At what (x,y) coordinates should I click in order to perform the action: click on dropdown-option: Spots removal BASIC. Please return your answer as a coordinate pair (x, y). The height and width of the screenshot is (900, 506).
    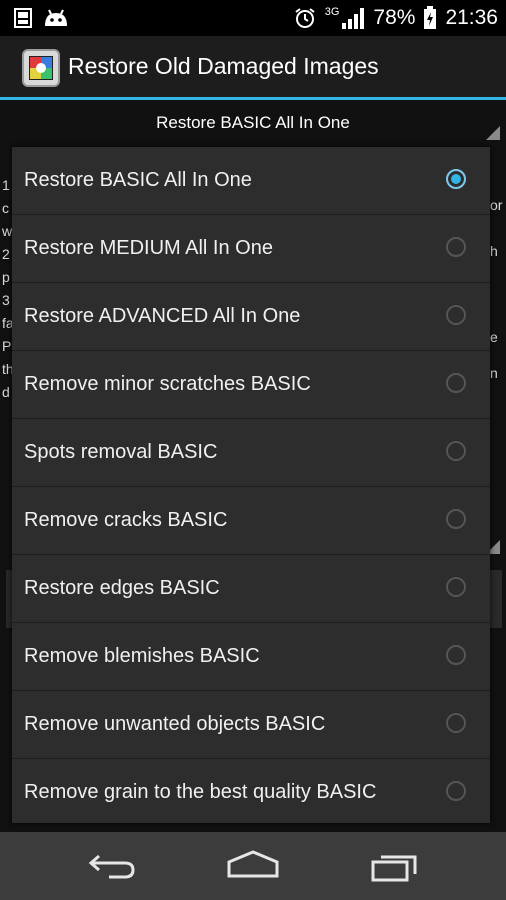
    Looking at the image, I should click on (251, 453).